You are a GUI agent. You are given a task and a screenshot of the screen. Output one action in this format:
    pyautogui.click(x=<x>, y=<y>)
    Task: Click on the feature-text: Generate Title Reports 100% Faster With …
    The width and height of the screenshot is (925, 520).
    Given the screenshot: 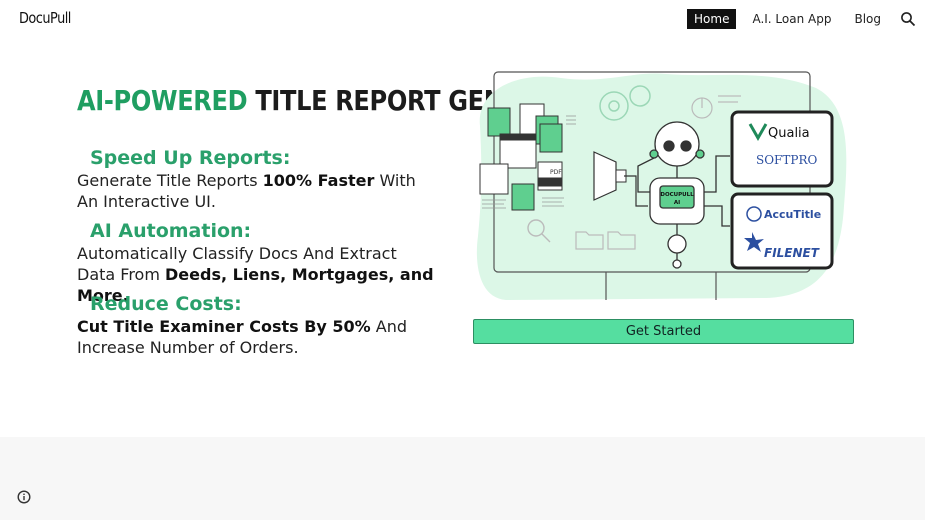 What is the action you would take?
    pyautogui.click(x=257, y=191)
    